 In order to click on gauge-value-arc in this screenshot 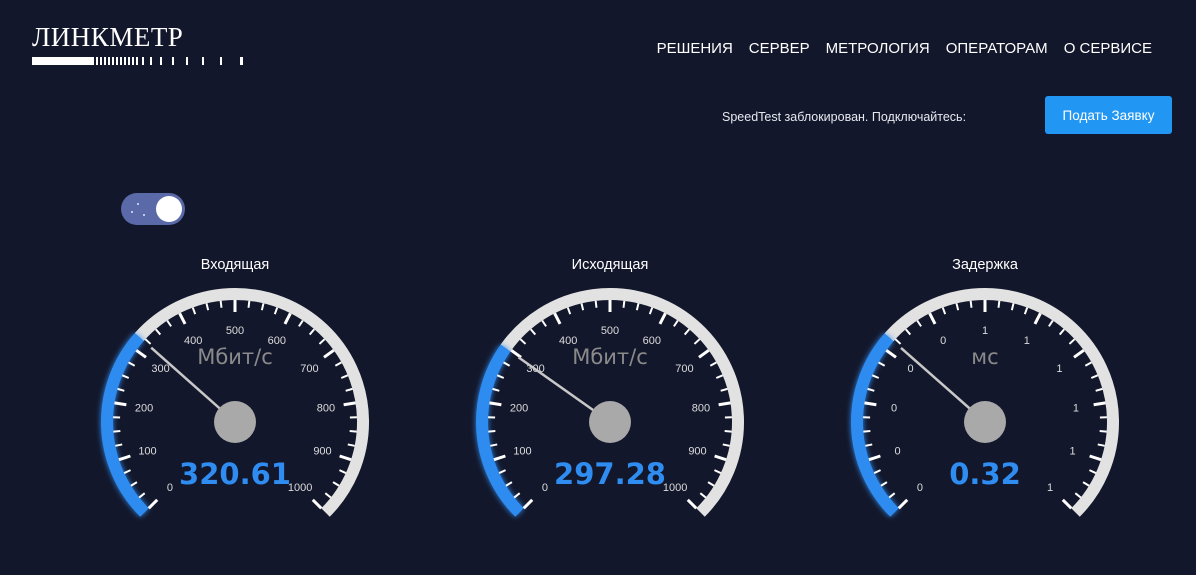, I will do `click(875, 425)`.